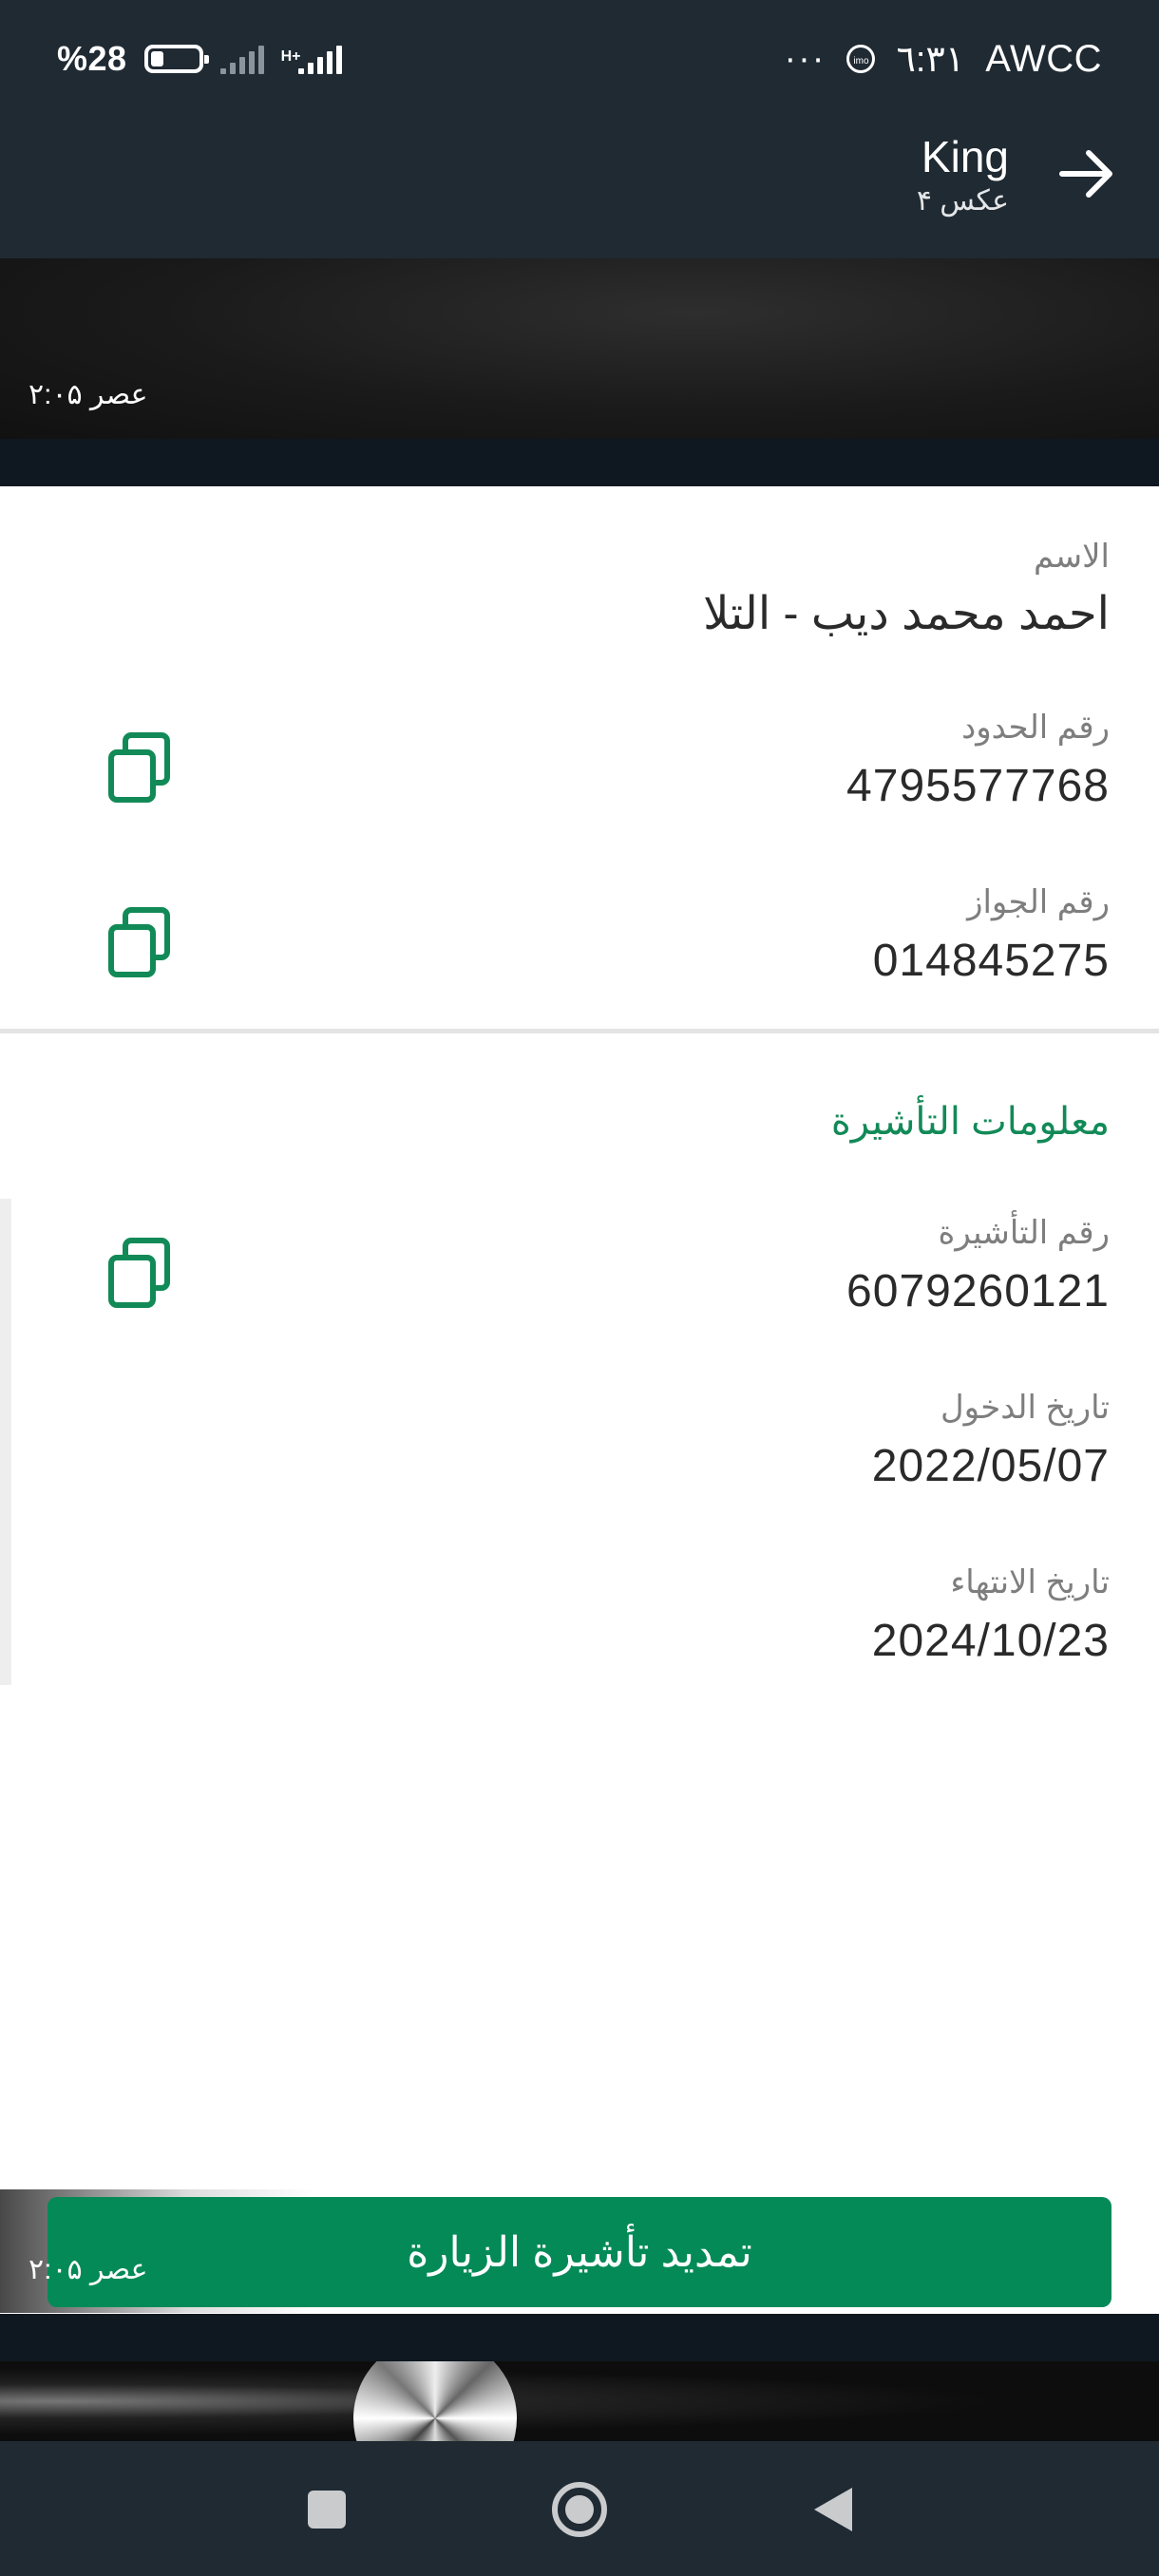 This screenshot has height=2576, width=1159. I want to click on visa-section-title: معلومات التأشيرة, so click(970, 1122).